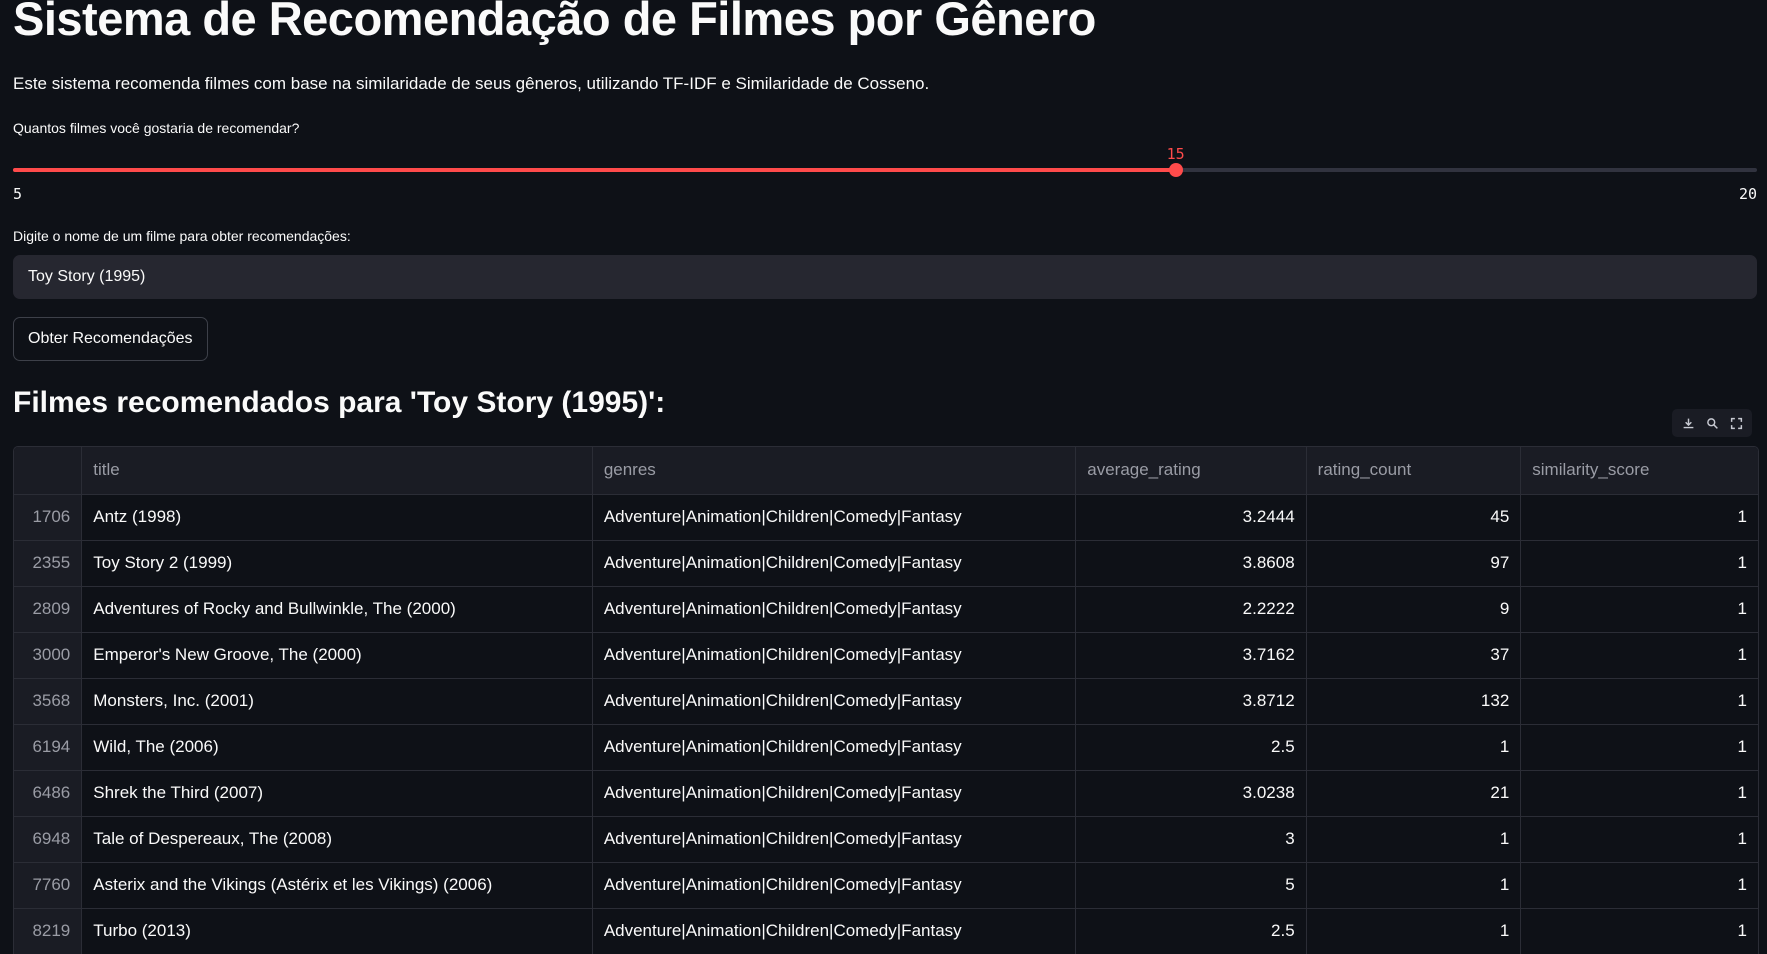  I want to click on rating-count-cell: 9, so click(1414, 609).